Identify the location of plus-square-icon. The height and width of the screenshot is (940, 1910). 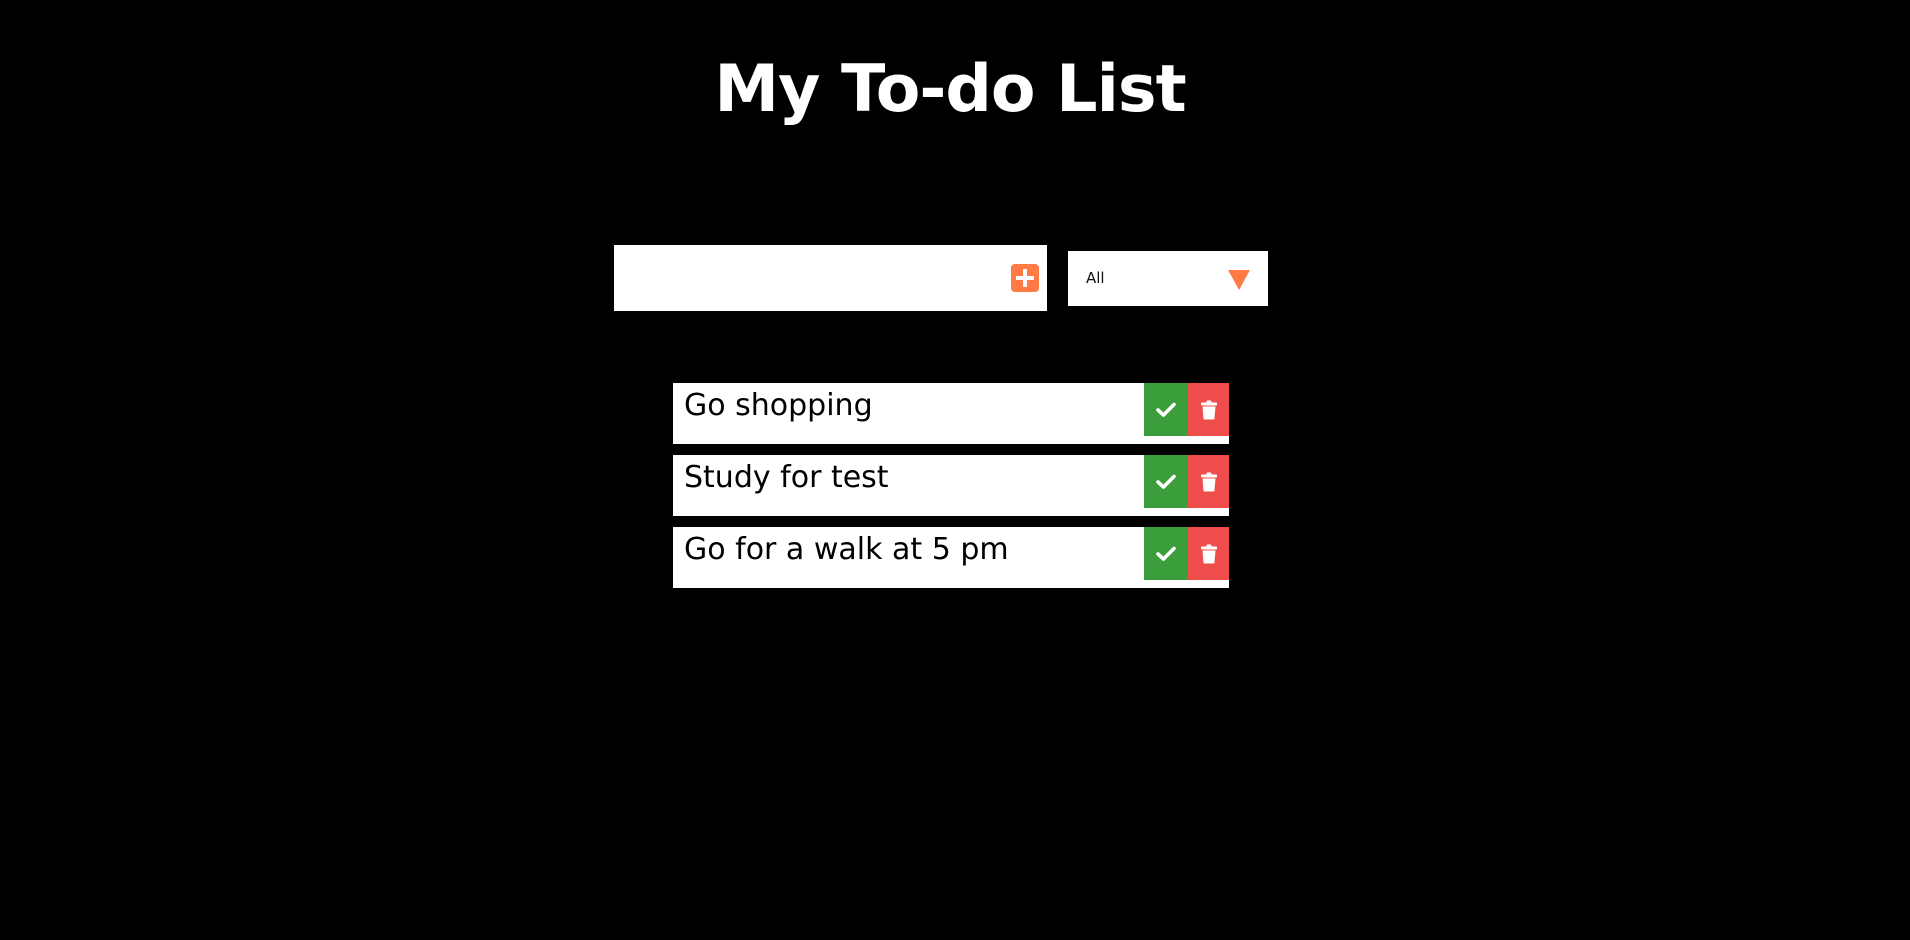
(1025, 278).